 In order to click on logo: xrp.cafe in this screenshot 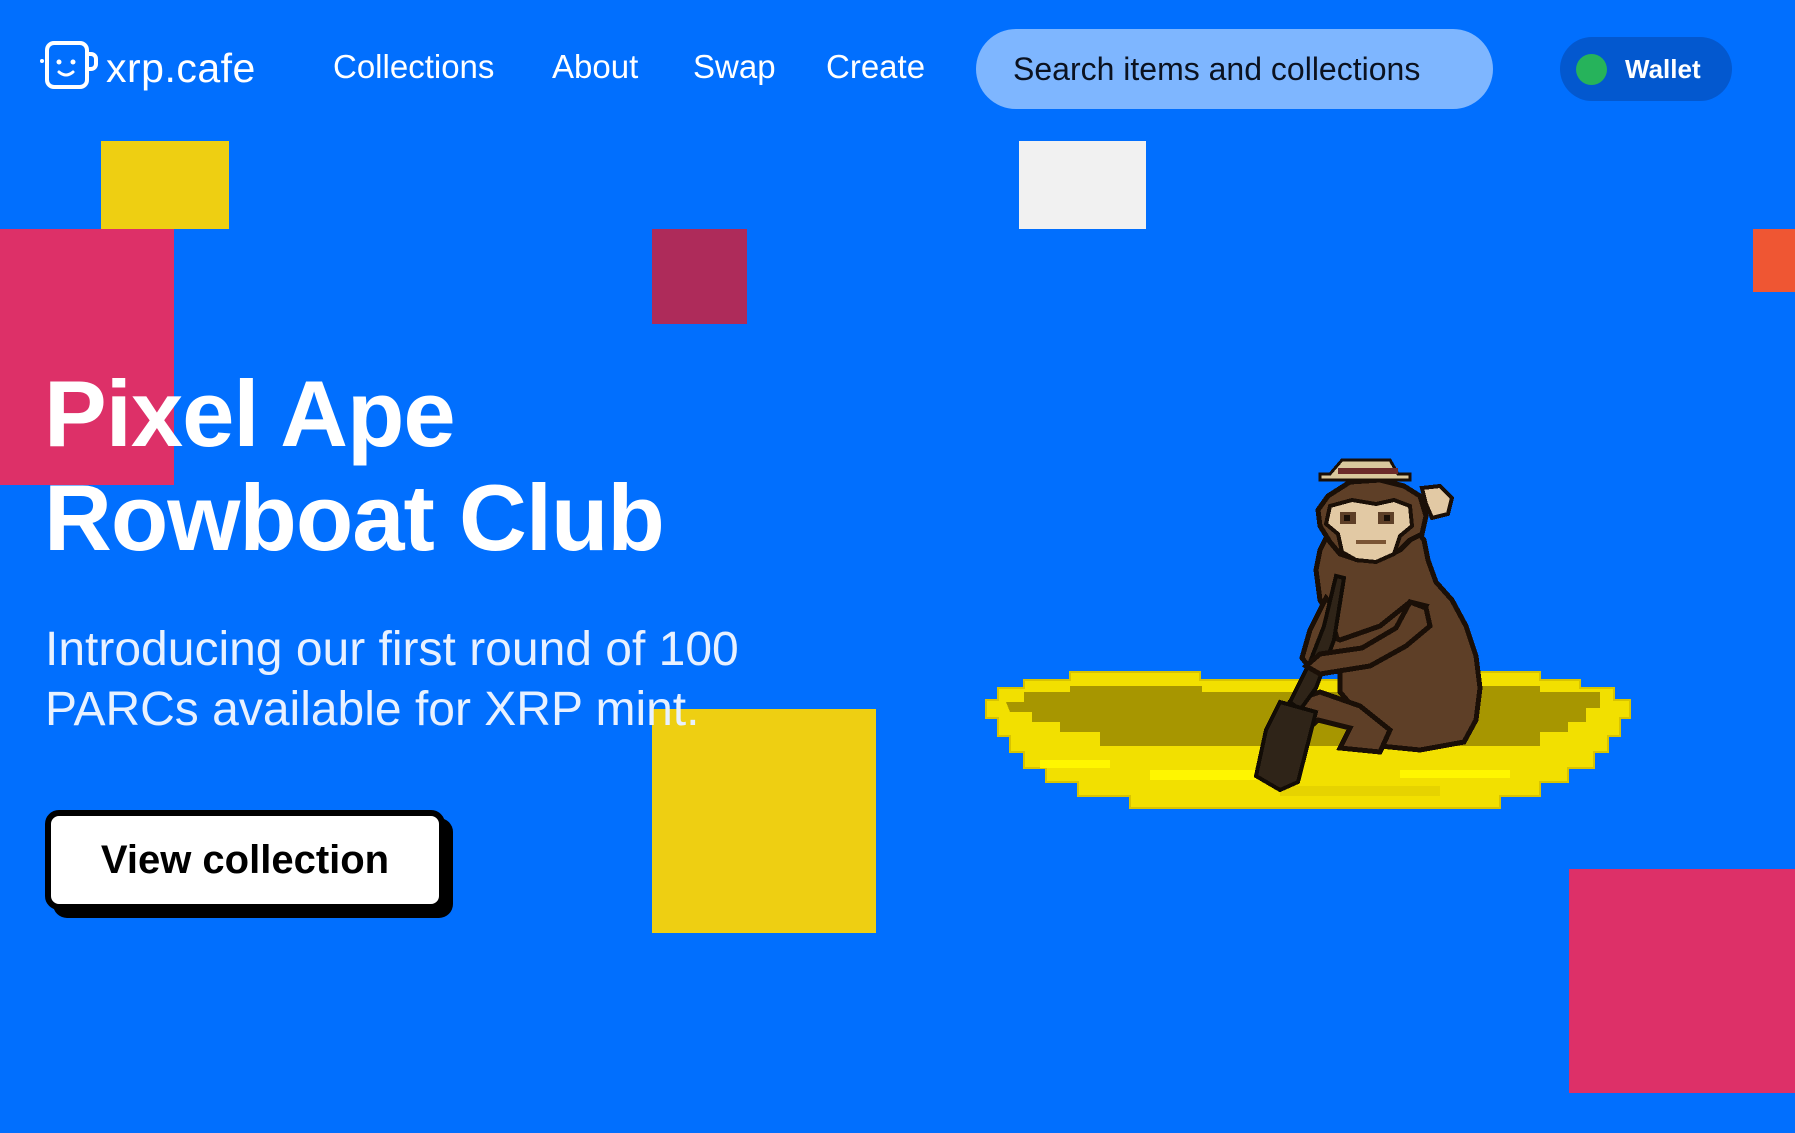, I will do `click(148, 68)`.